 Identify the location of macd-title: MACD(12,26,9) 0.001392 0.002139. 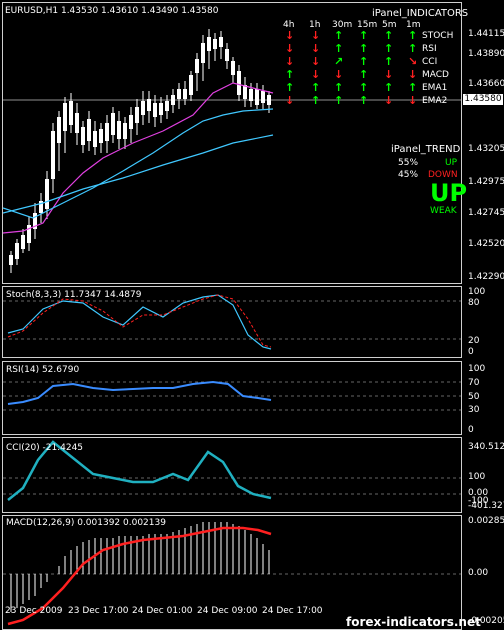
(86, 523).